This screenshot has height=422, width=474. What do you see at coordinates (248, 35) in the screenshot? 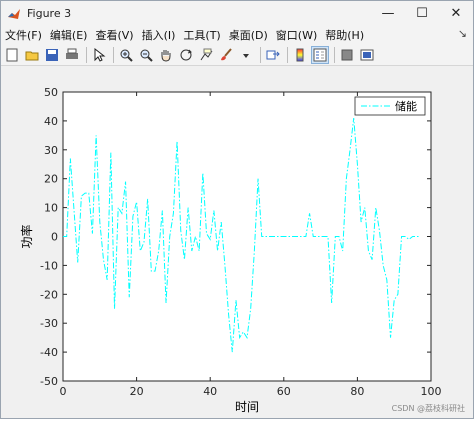
I see `menu-desktop: 桌面(D)` at bounding box center [248, 35].